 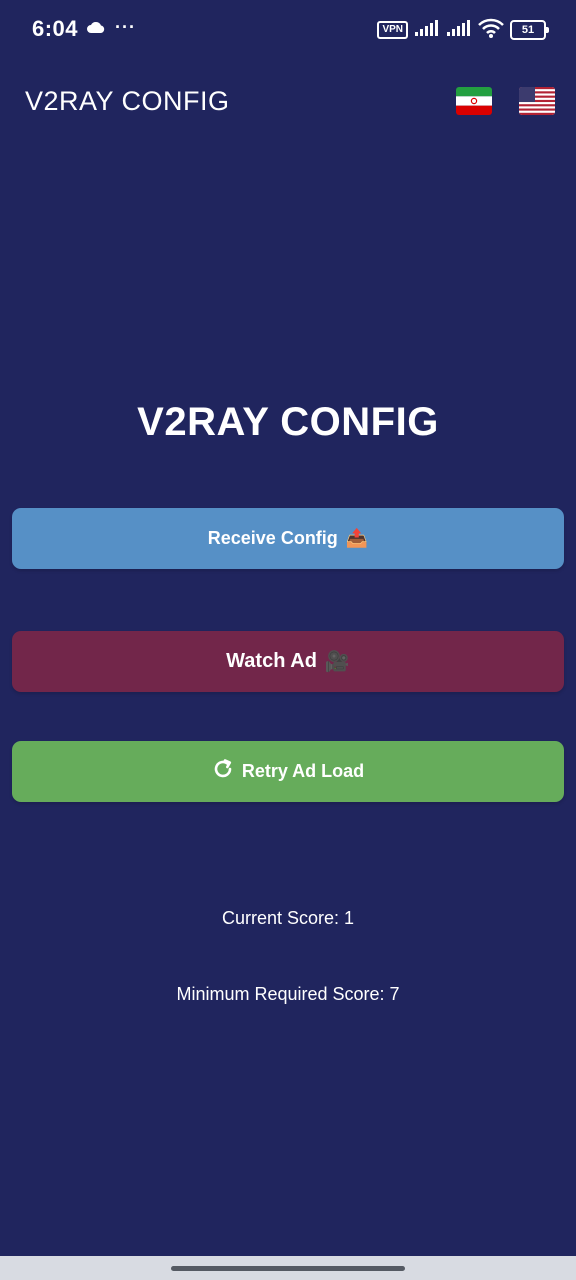 I want to click on retry-ad-load-button: Retry Ad Load, so click(x=288, y=771).